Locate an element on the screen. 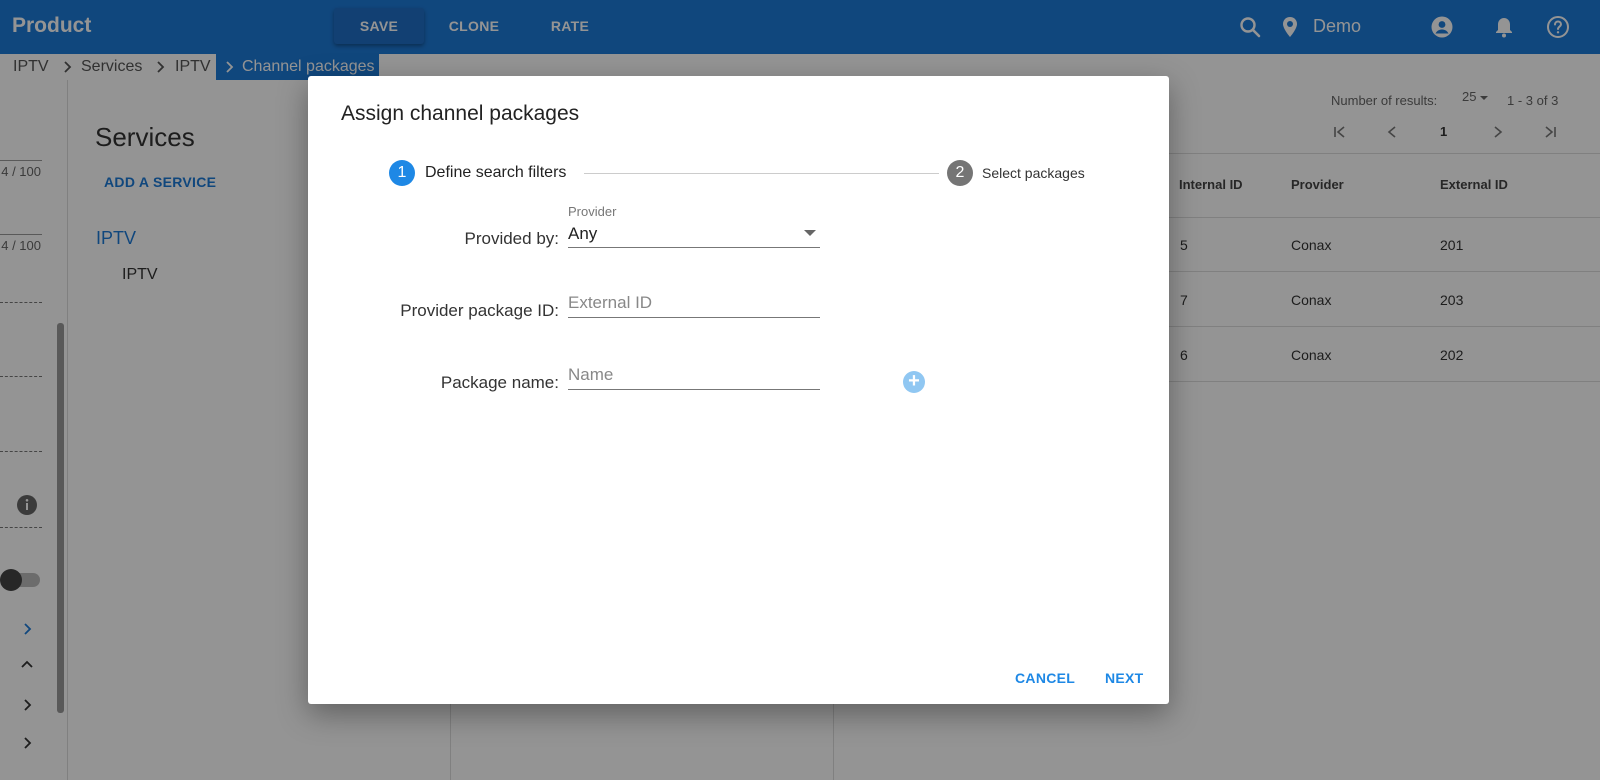 This screenshot has width=1600, height=780. provider-select-value: Any is located at coordinates (583, 233).